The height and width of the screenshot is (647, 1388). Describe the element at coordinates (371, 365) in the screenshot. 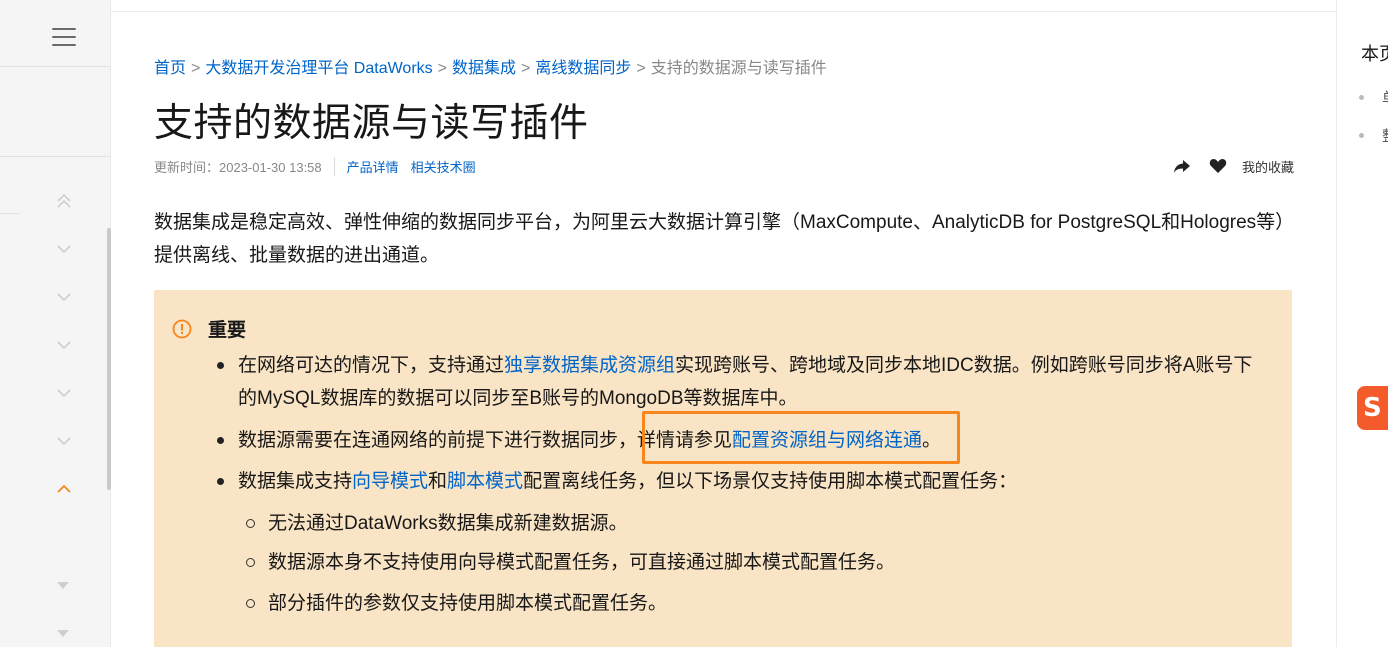

I see `notice-text: 在网络可达的情况下，支持通过` at that location.